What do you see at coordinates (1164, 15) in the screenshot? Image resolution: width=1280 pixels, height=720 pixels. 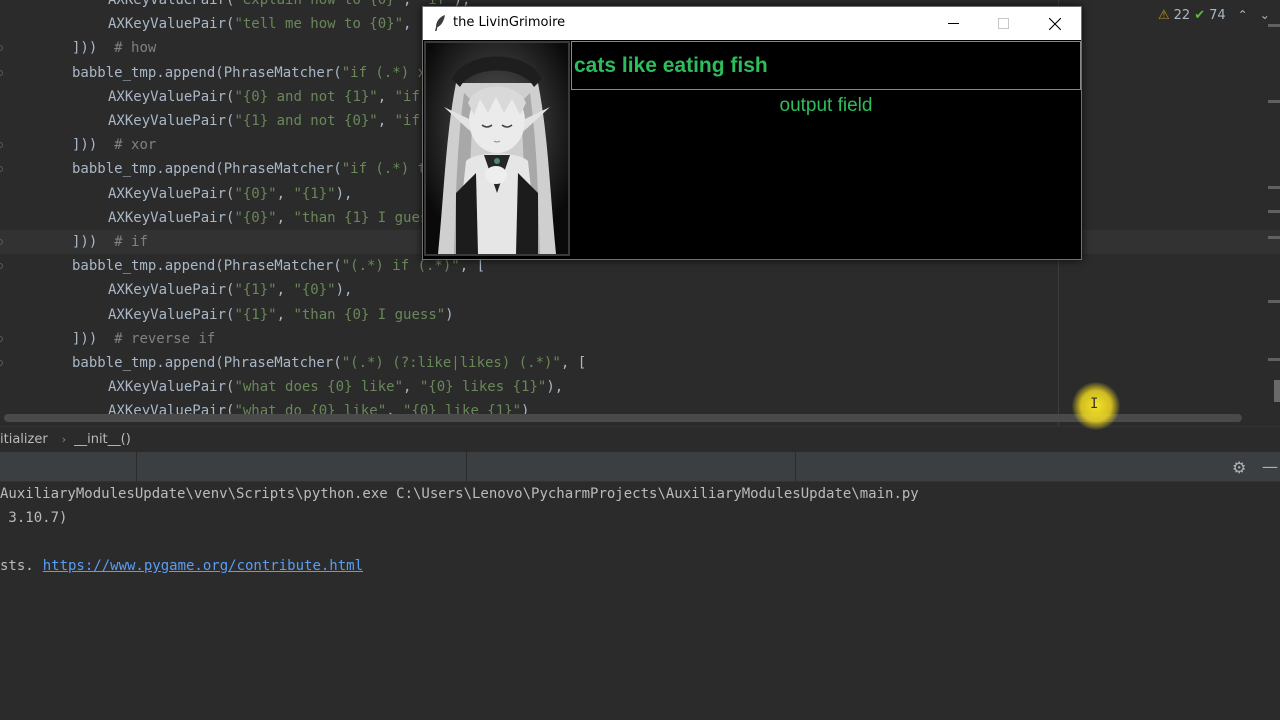 I see `warning-icon: ⚠` at bounding box center [1164, 15].